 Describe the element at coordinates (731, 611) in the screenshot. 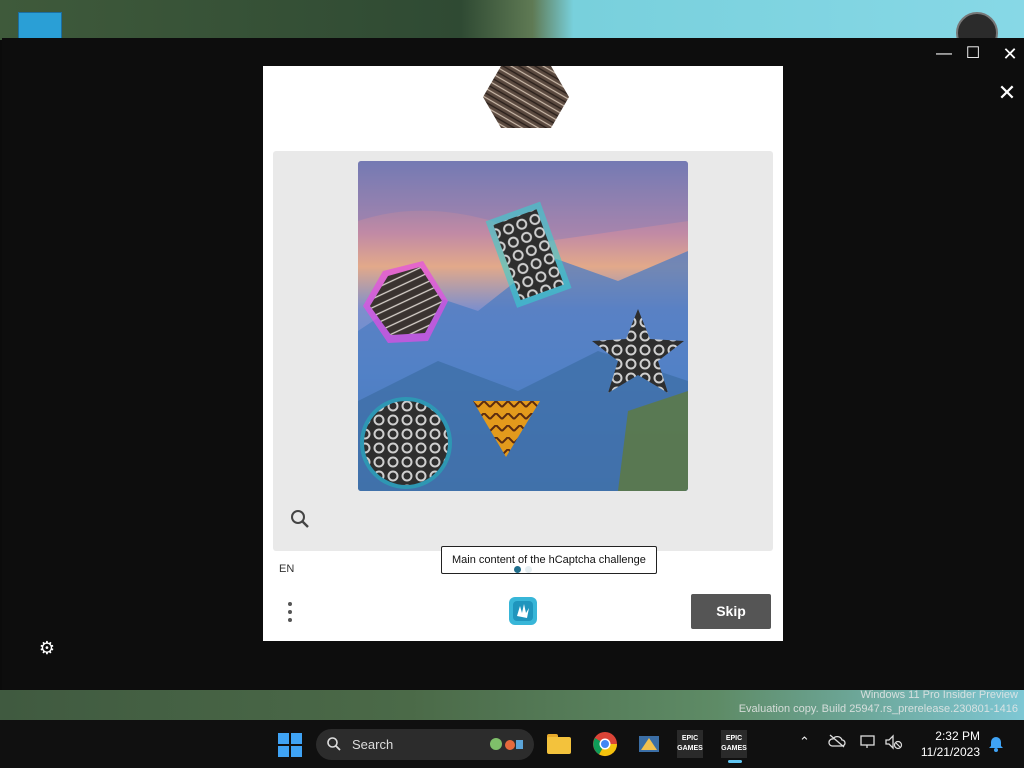

I see `skip-button: Skip` at that location.